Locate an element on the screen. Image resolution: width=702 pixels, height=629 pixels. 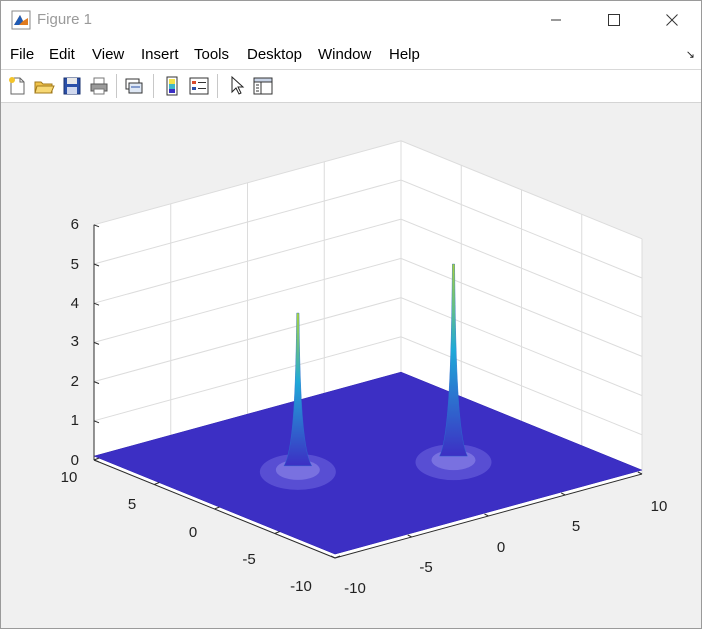
menu-window: Window is located at coordinates (344, 54).